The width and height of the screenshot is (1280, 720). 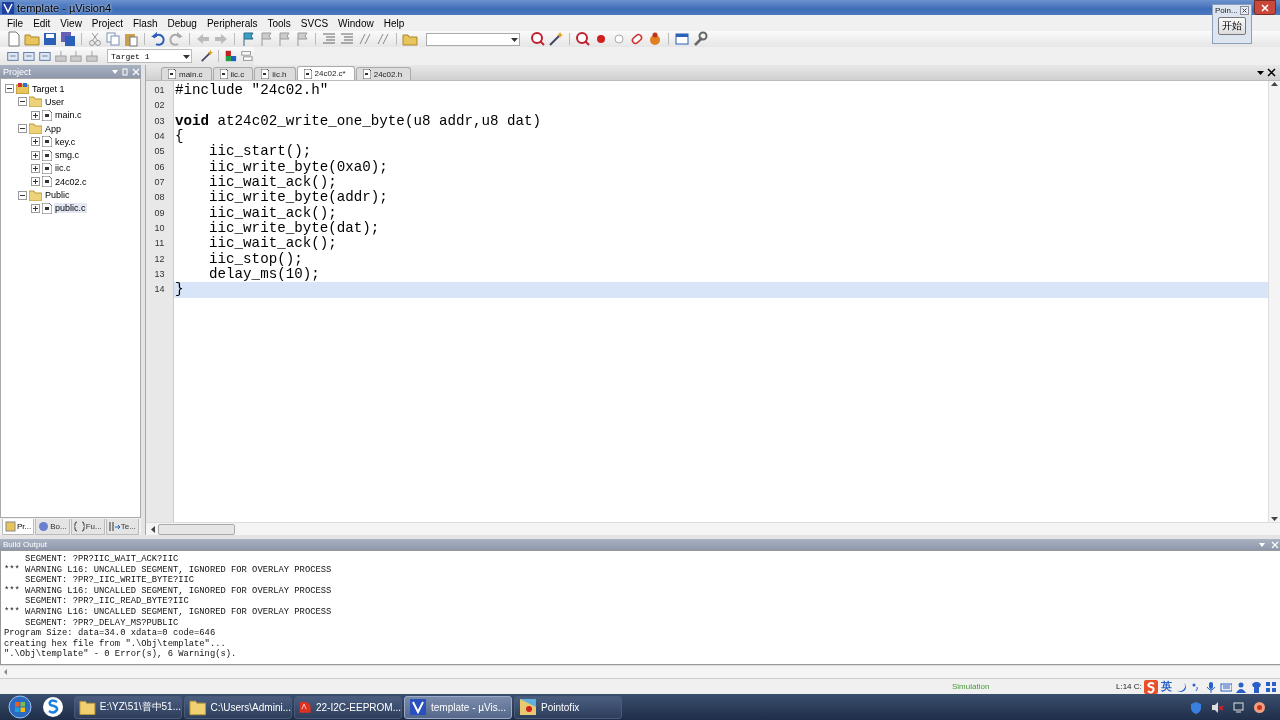 I want to click on microphone-icon, so click(x=1210, y=686).